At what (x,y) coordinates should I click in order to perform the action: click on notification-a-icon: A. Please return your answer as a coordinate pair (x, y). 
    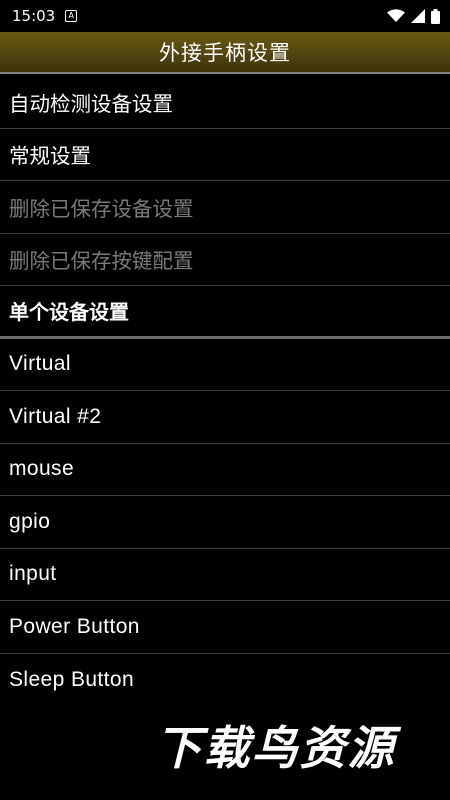
    Looking at the image, I should click on (71, 16).